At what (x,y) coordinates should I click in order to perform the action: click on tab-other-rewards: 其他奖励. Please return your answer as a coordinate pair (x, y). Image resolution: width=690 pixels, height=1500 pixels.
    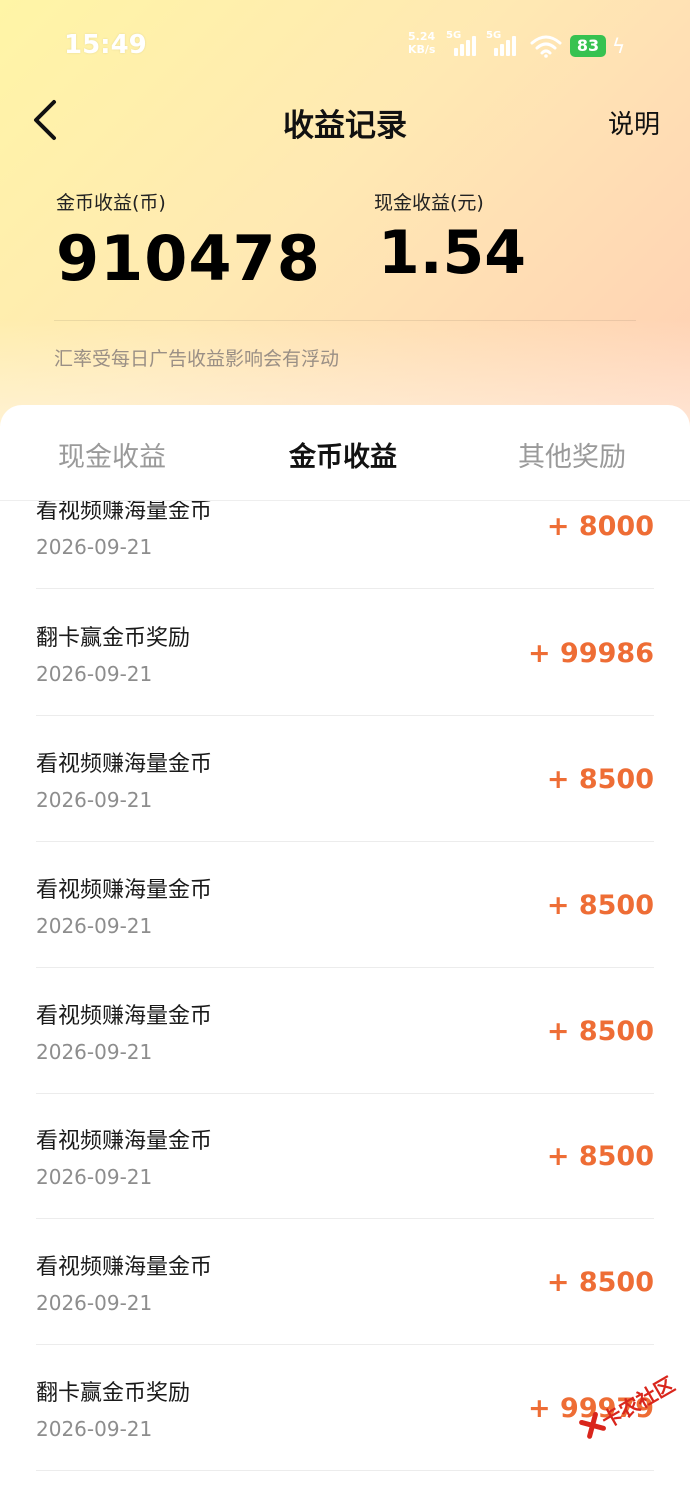
    Looking at the image, I should click on (572, 454).